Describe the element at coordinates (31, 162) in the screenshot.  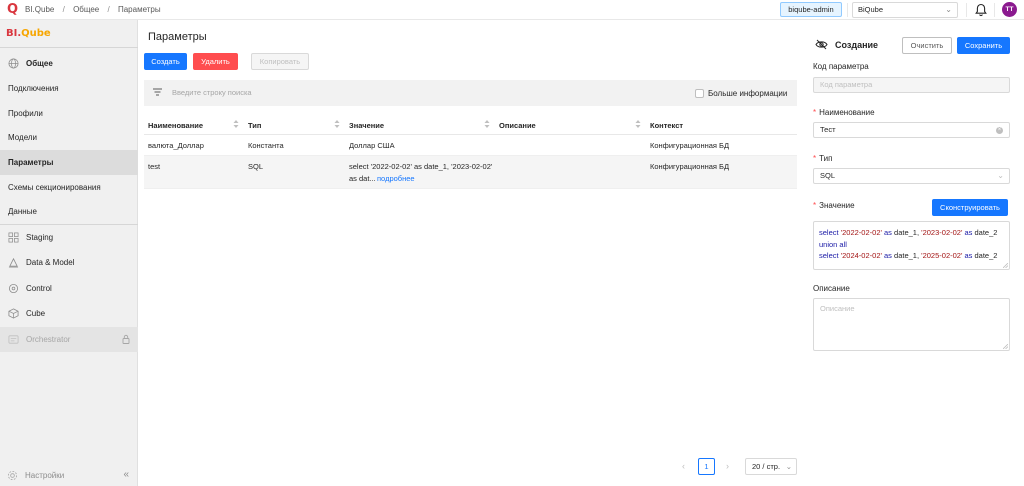
I see `sidebar-item-label: Параметры` at that location.